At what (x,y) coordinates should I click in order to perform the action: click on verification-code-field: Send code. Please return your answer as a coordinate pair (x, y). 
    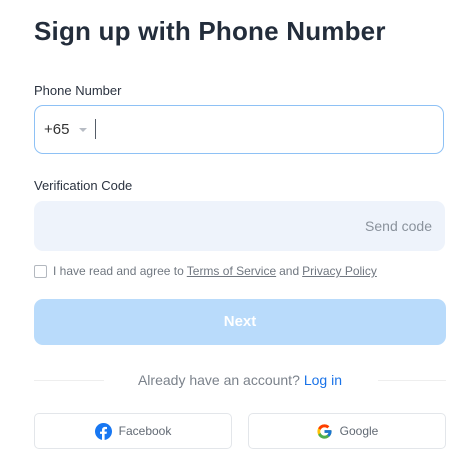
    Looking at the image, I should click on (239, 226).